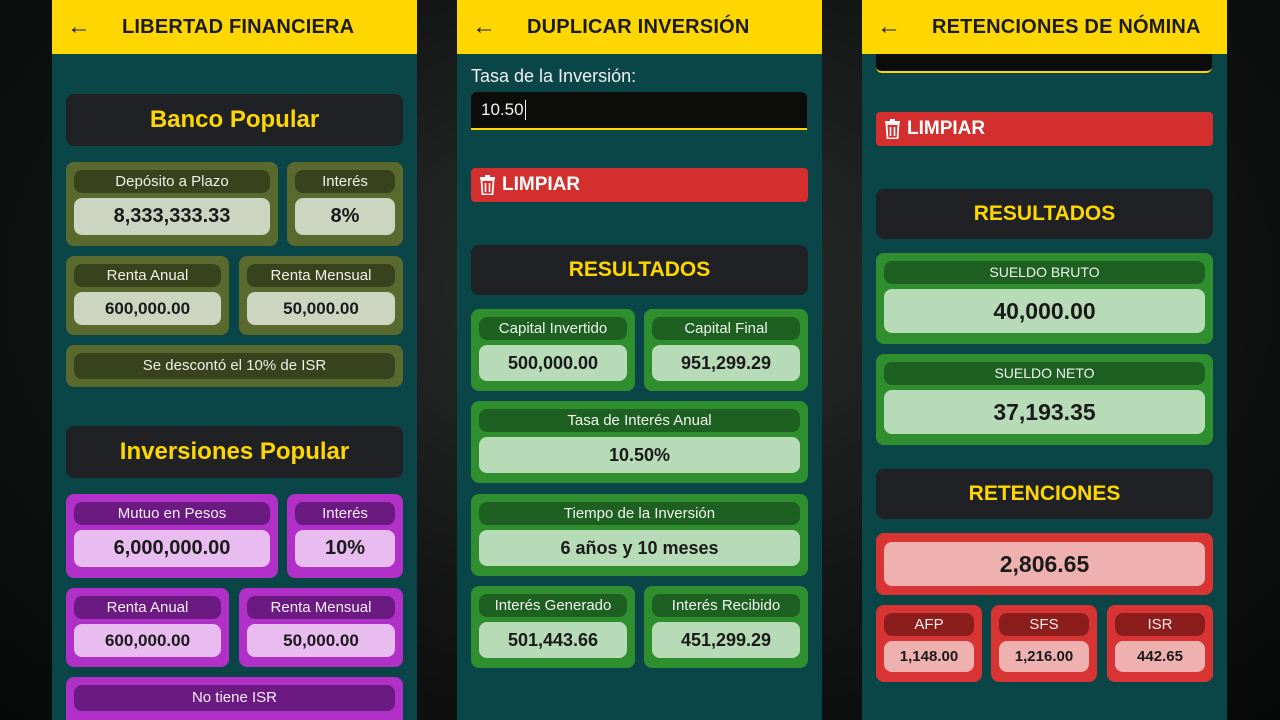  Describe the element at coordinates (639, 420) in the screenshot. I see `tasa-interes-label: Tasa de Interés Anual` at that location.